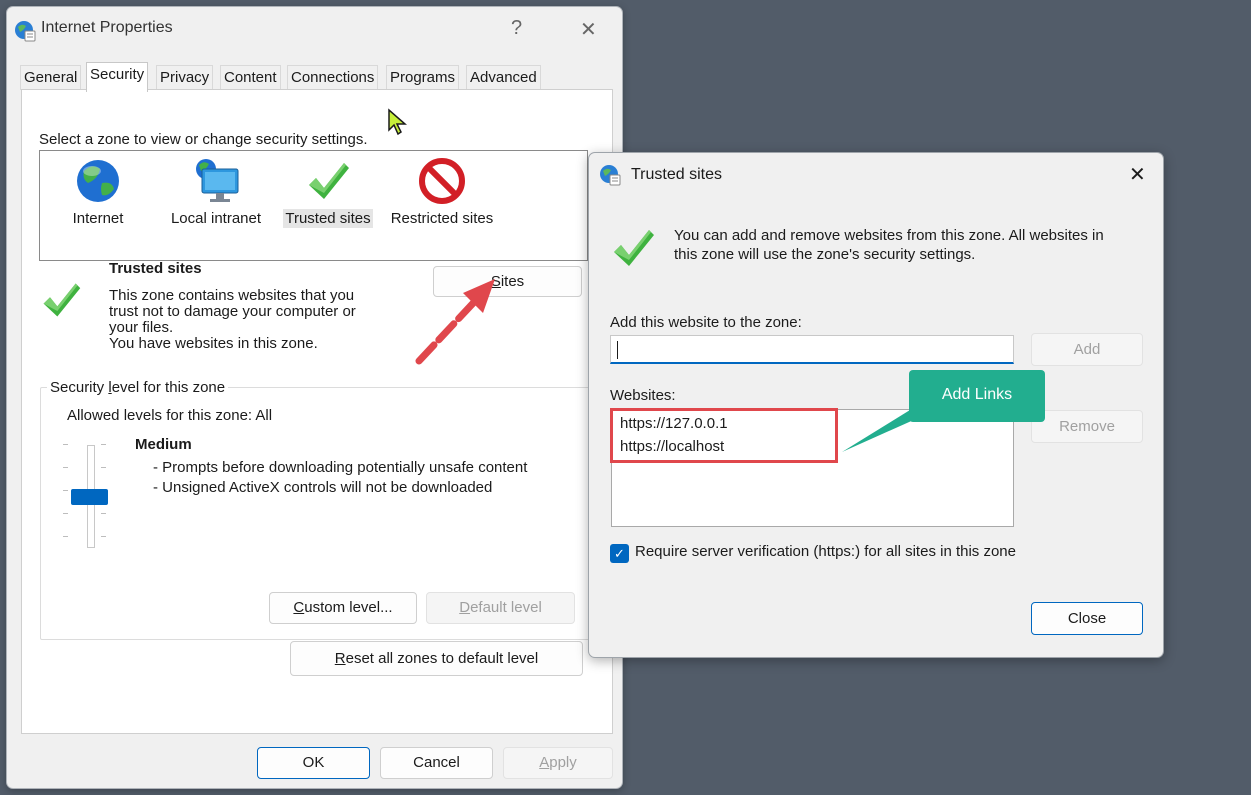 The height and width of the screenshot is (795, 1251). I want to click on reset-zones-label: eset all zones to default level, so click(442, 658).